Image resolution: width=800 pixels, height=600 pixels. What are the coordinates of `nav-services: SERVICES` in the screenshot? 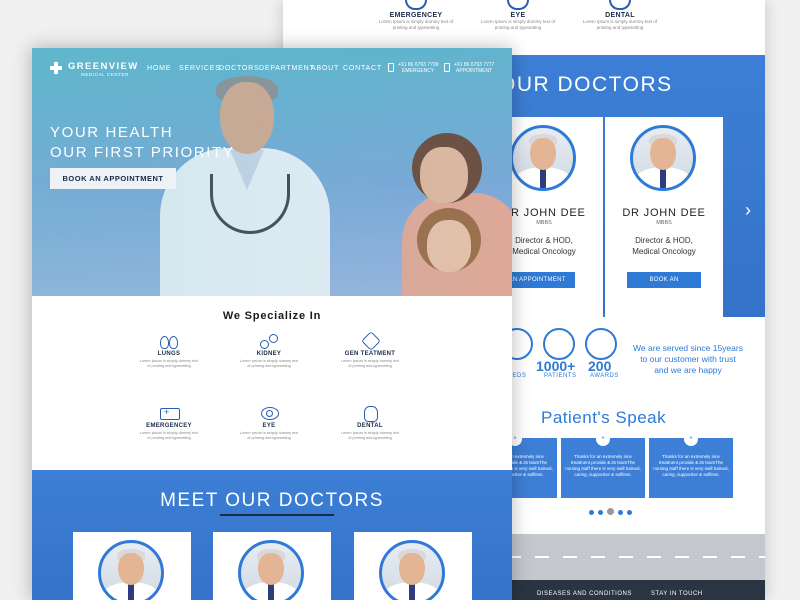 It's located at (200, 68).